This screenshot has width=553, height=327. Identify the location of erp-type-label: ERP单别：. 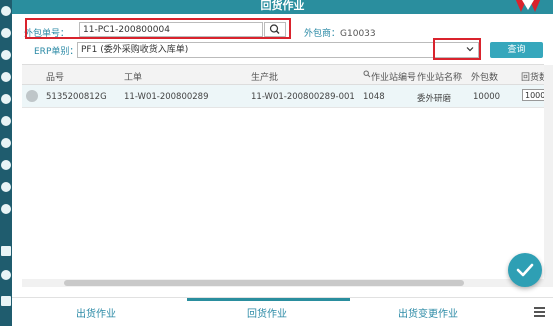
(56, 52).